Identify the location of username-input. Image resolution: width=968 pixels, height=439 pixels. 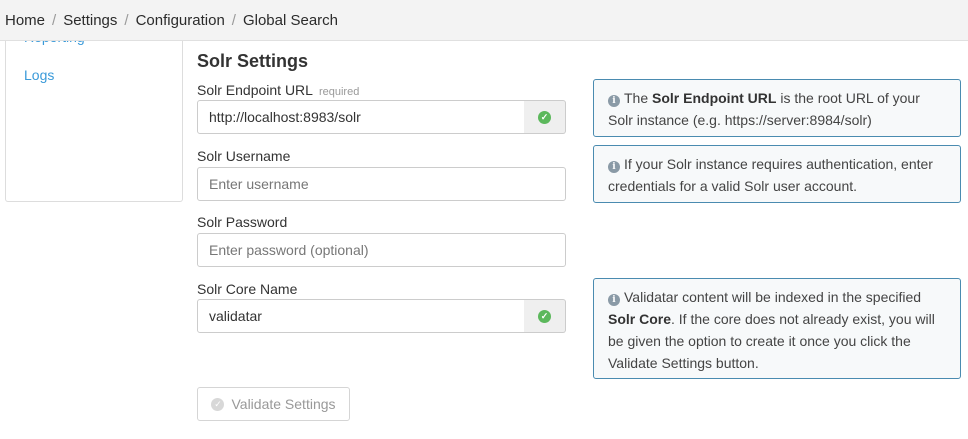
(381, 184).